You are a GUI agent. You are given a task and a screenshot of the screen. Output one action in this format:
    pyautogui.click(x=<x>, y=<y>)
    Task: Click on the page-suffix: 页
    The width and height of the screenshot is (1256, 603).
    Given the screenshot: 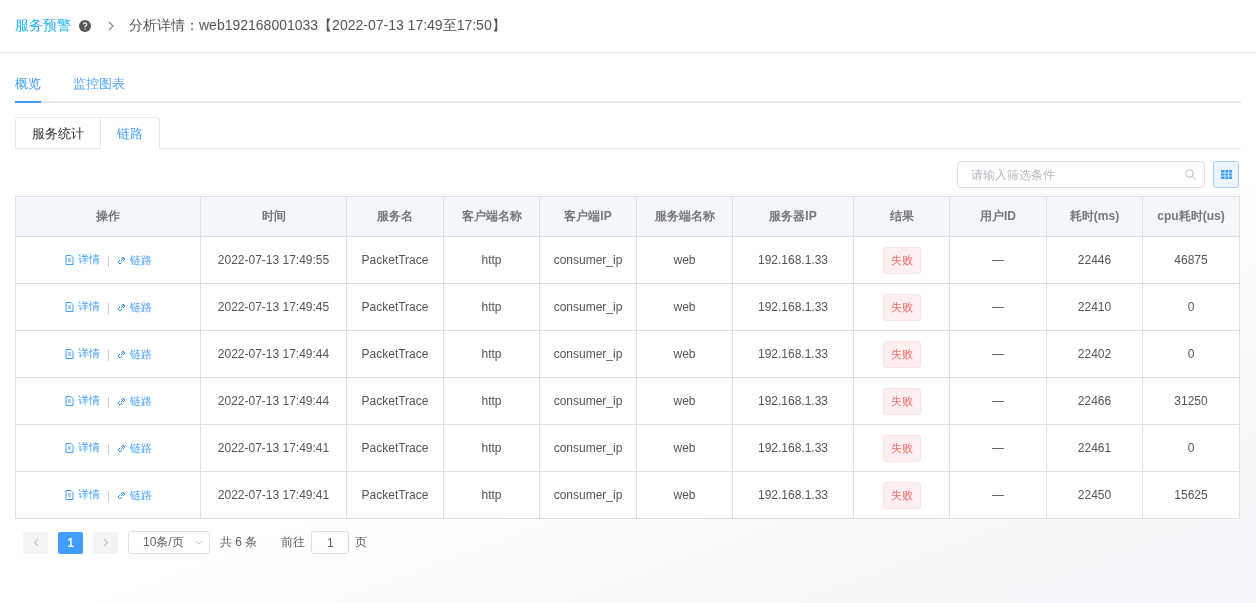 What is the action you would take?
    pyautogui.click(x=361, y=542)
    